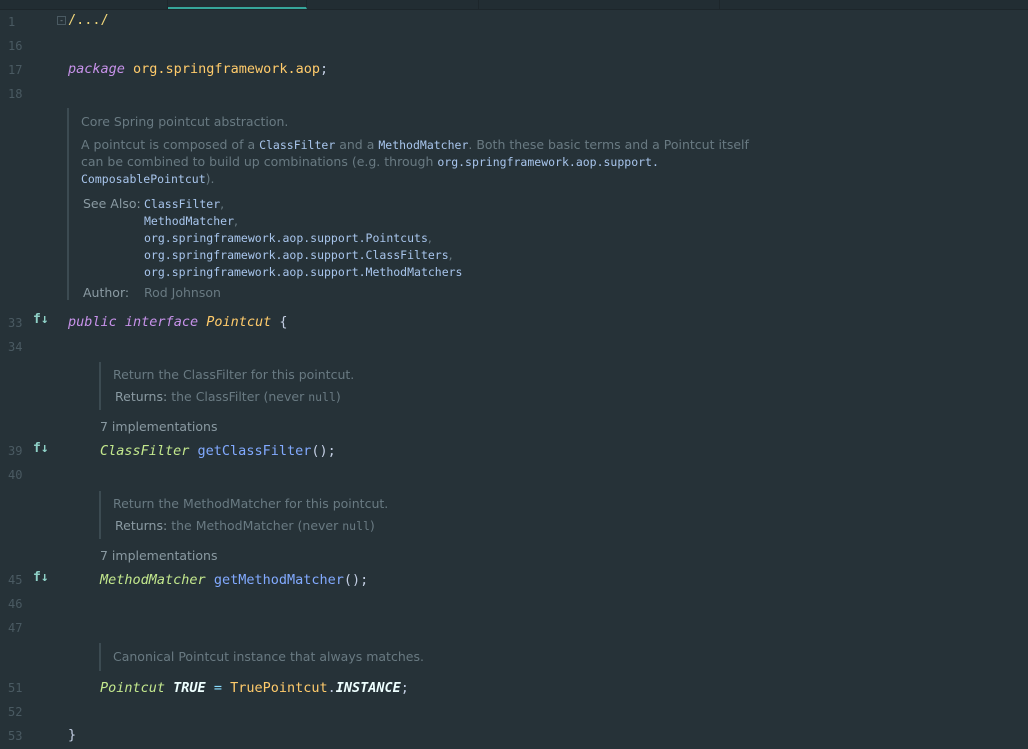  I want to click on method-declaration: ClassFilter getClassFilter();, so click(218, 451).